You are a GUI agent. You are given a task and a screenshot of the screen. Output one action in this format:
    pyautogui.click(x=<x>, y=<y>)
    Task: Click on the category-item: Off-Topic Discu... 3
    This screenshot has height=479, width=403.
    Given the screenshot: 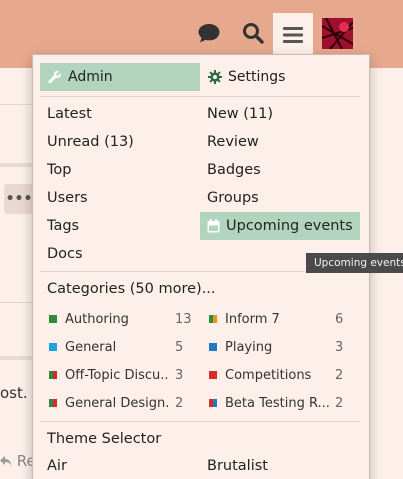 What is the action you would take?
    pyautogui.click(x=108, y=375)
    